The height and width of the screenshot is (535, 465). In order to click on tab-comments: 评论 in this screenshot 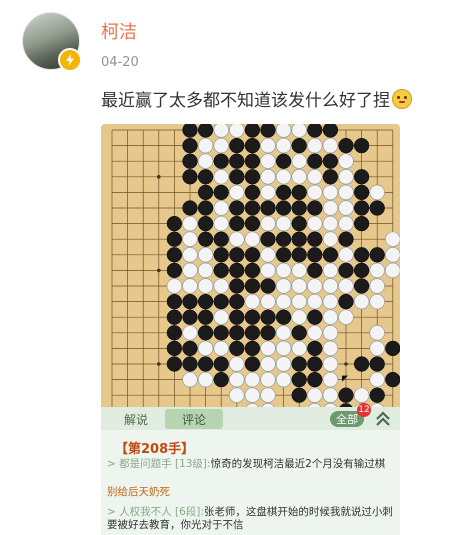, I will do `click(194, 419)`.